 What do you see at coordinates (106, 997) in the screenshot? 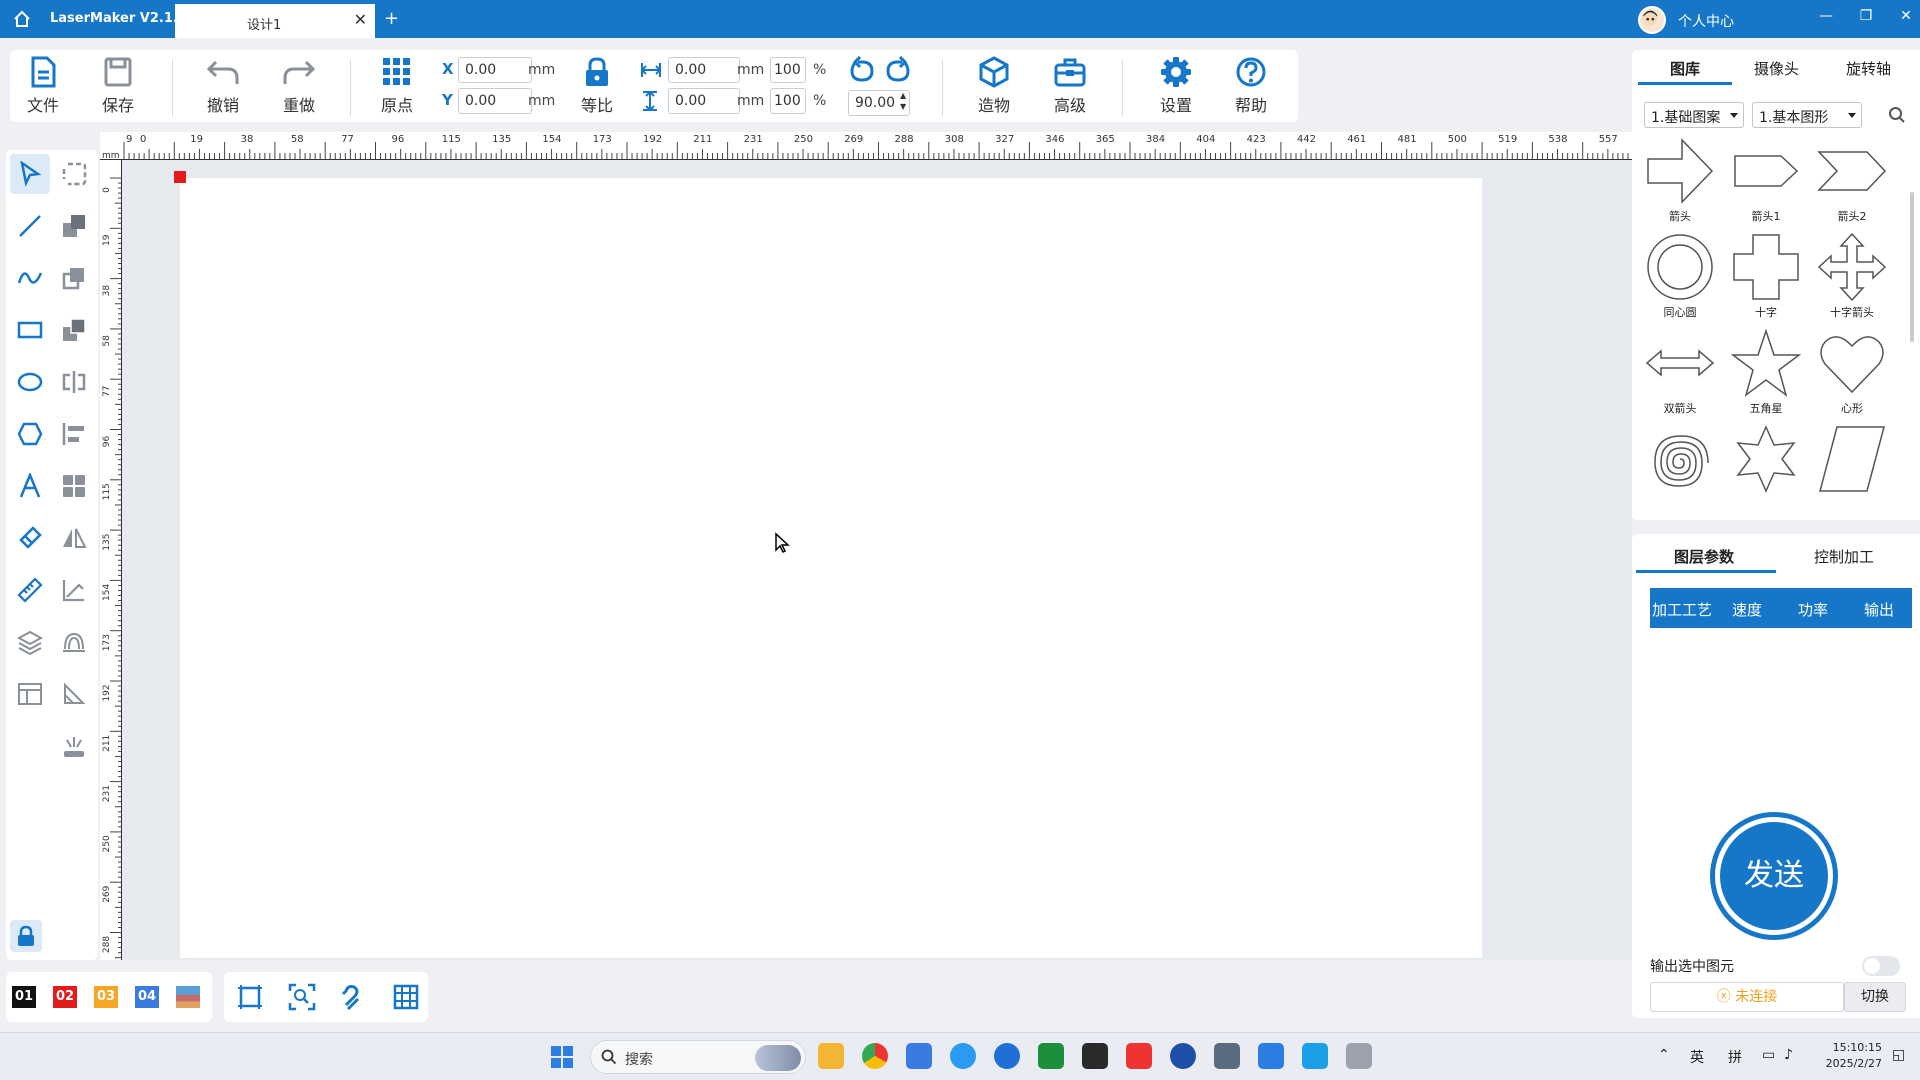
I see `layer-03-swatch: 03` at bounding box center [106, 997].